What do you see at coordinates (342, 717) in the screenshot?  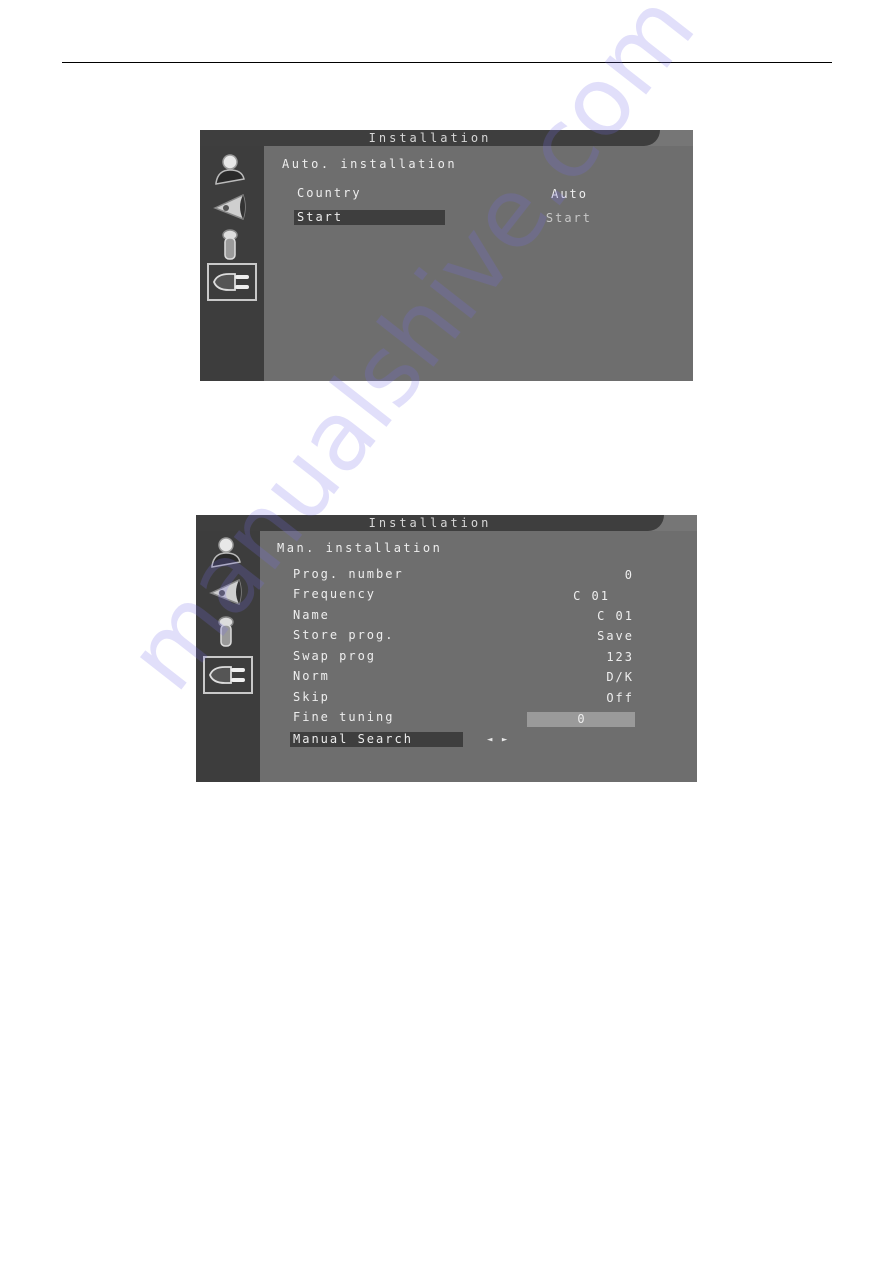 I see `menu-item-fine-tuning: Fine tuning` at bounding box center [342, 717].